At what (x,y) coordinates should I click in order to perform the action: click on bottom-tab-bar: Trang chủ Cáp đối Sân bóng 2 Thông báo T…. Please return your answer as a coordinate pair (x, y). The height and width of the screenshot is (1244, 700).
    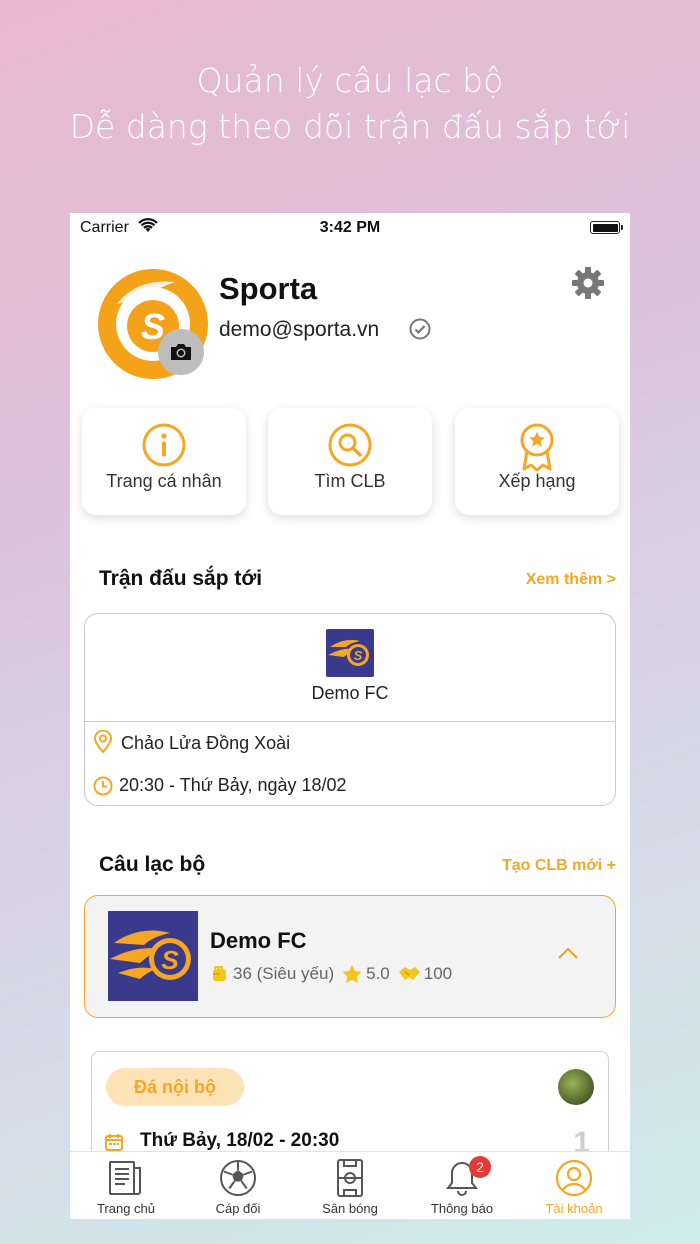
    Looking at the image, I should click on (350, 1185).